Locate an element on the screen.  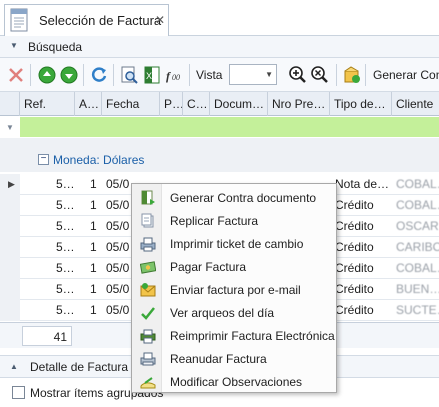
generate-document-icon is located at coordinates (352, 75).